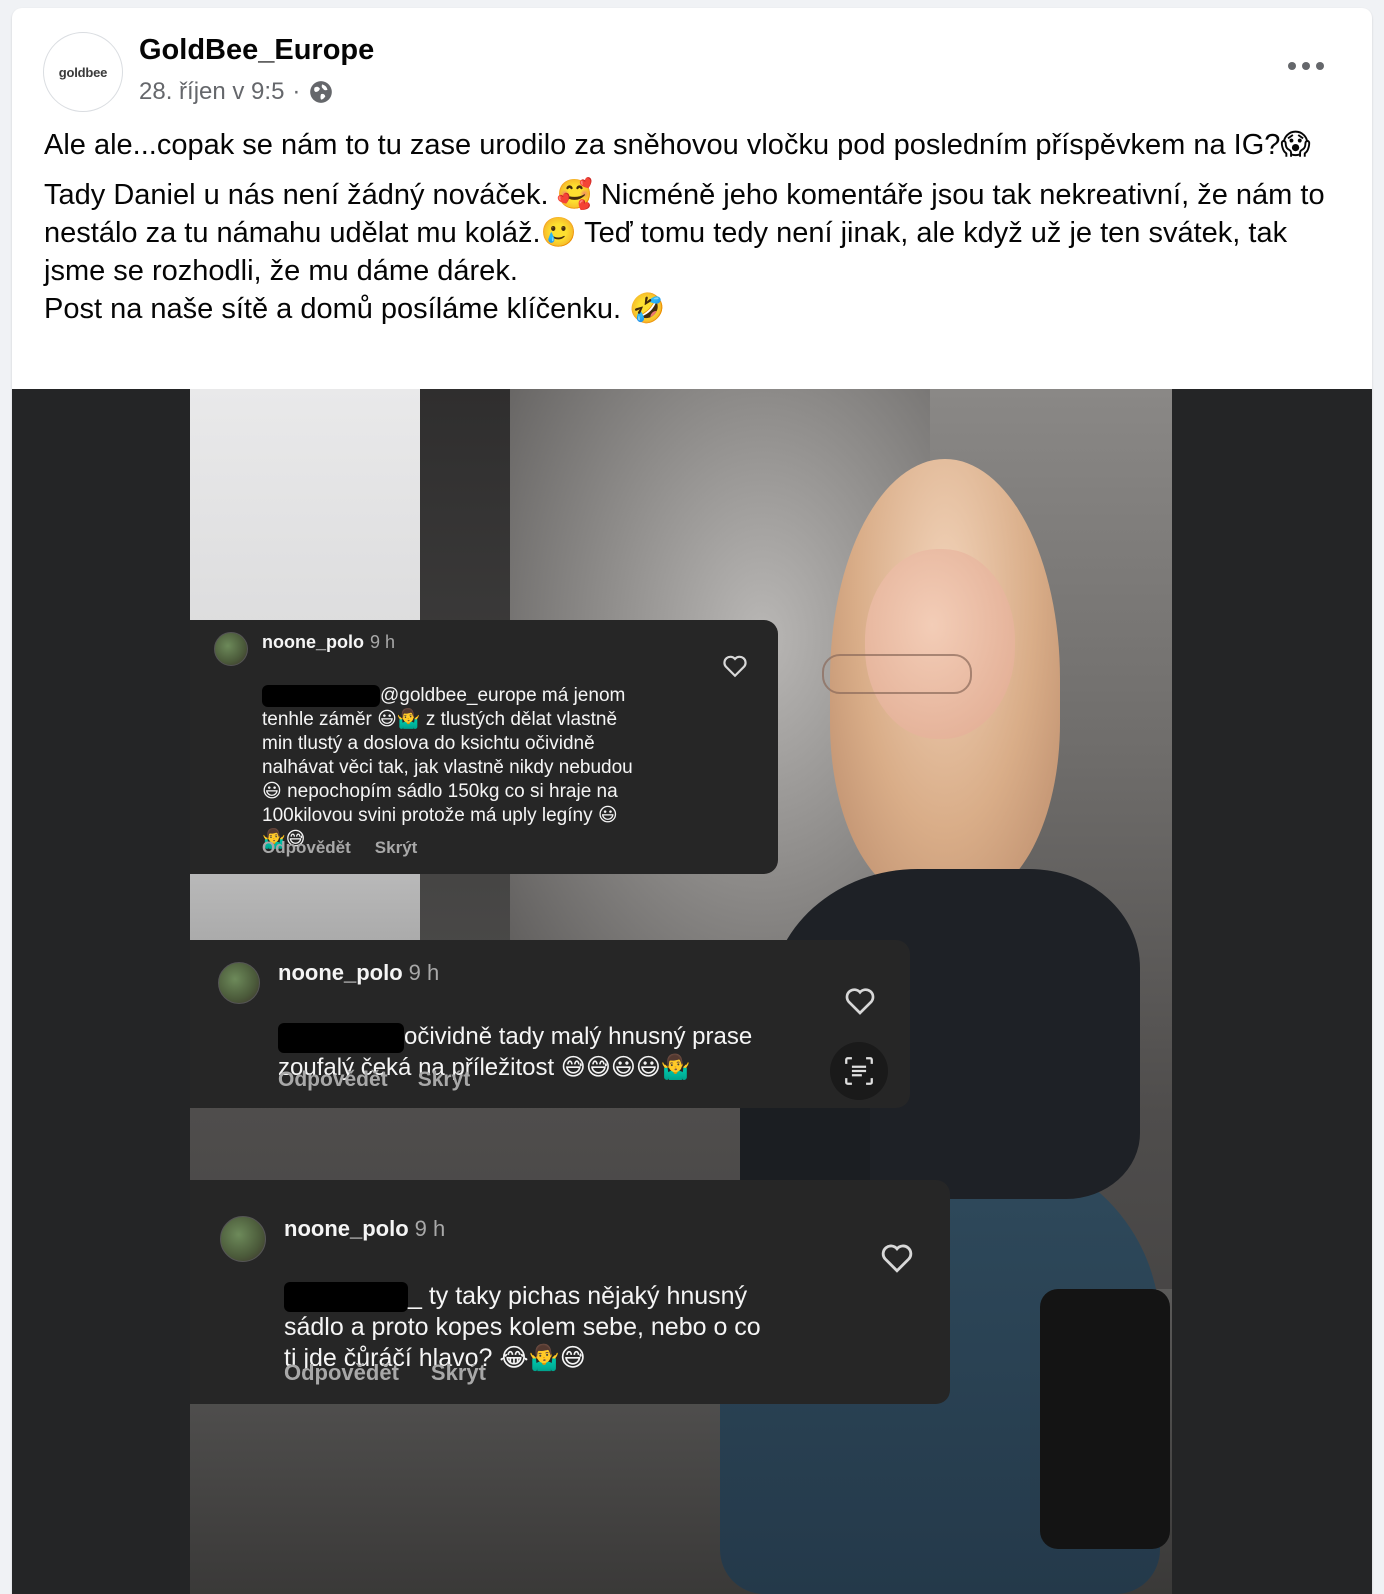 Image resolution: width=1384 pixels, height=1594 pixels. I want to click on page-name: GoldBee_Europe, so click(256, 50).